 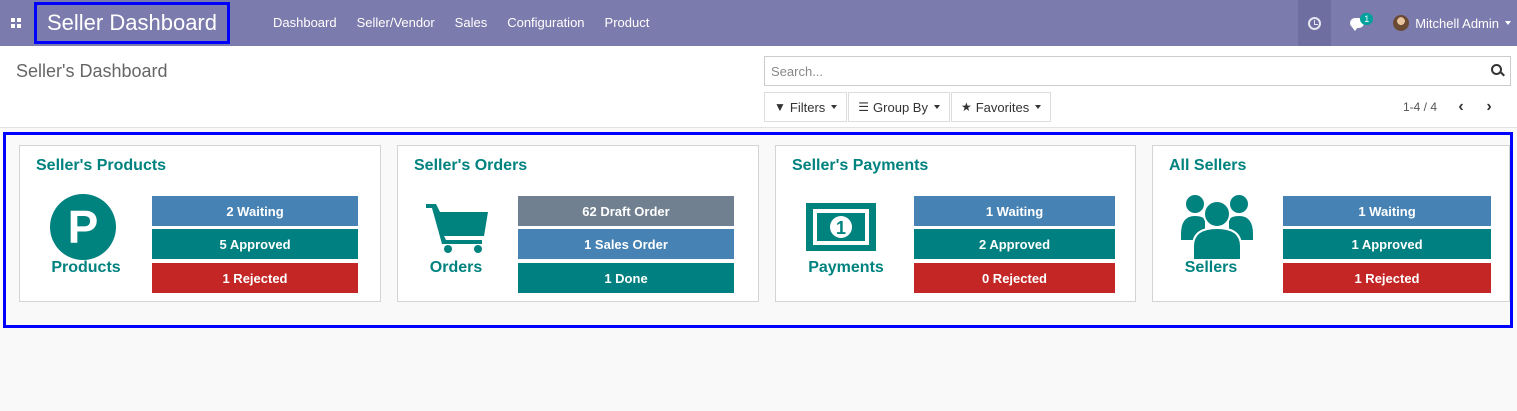 I want to click on group-by-button: ☰ Group By, so click(x=899, y=107).